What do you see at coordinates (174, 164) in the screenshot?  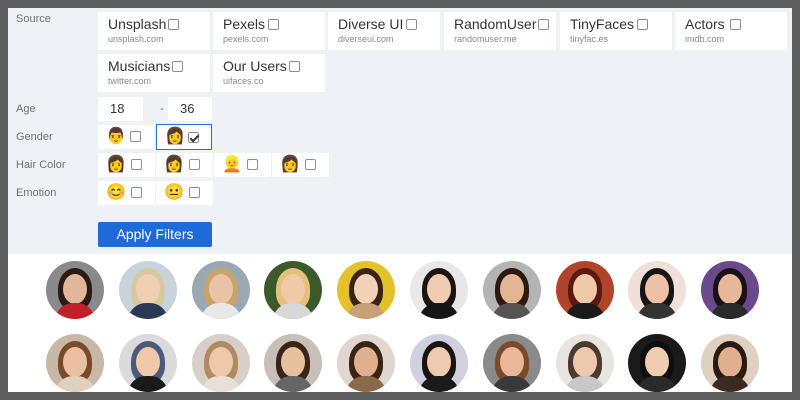 I see `brown-hair-icon: 👩` at bounding box center [174, 164].